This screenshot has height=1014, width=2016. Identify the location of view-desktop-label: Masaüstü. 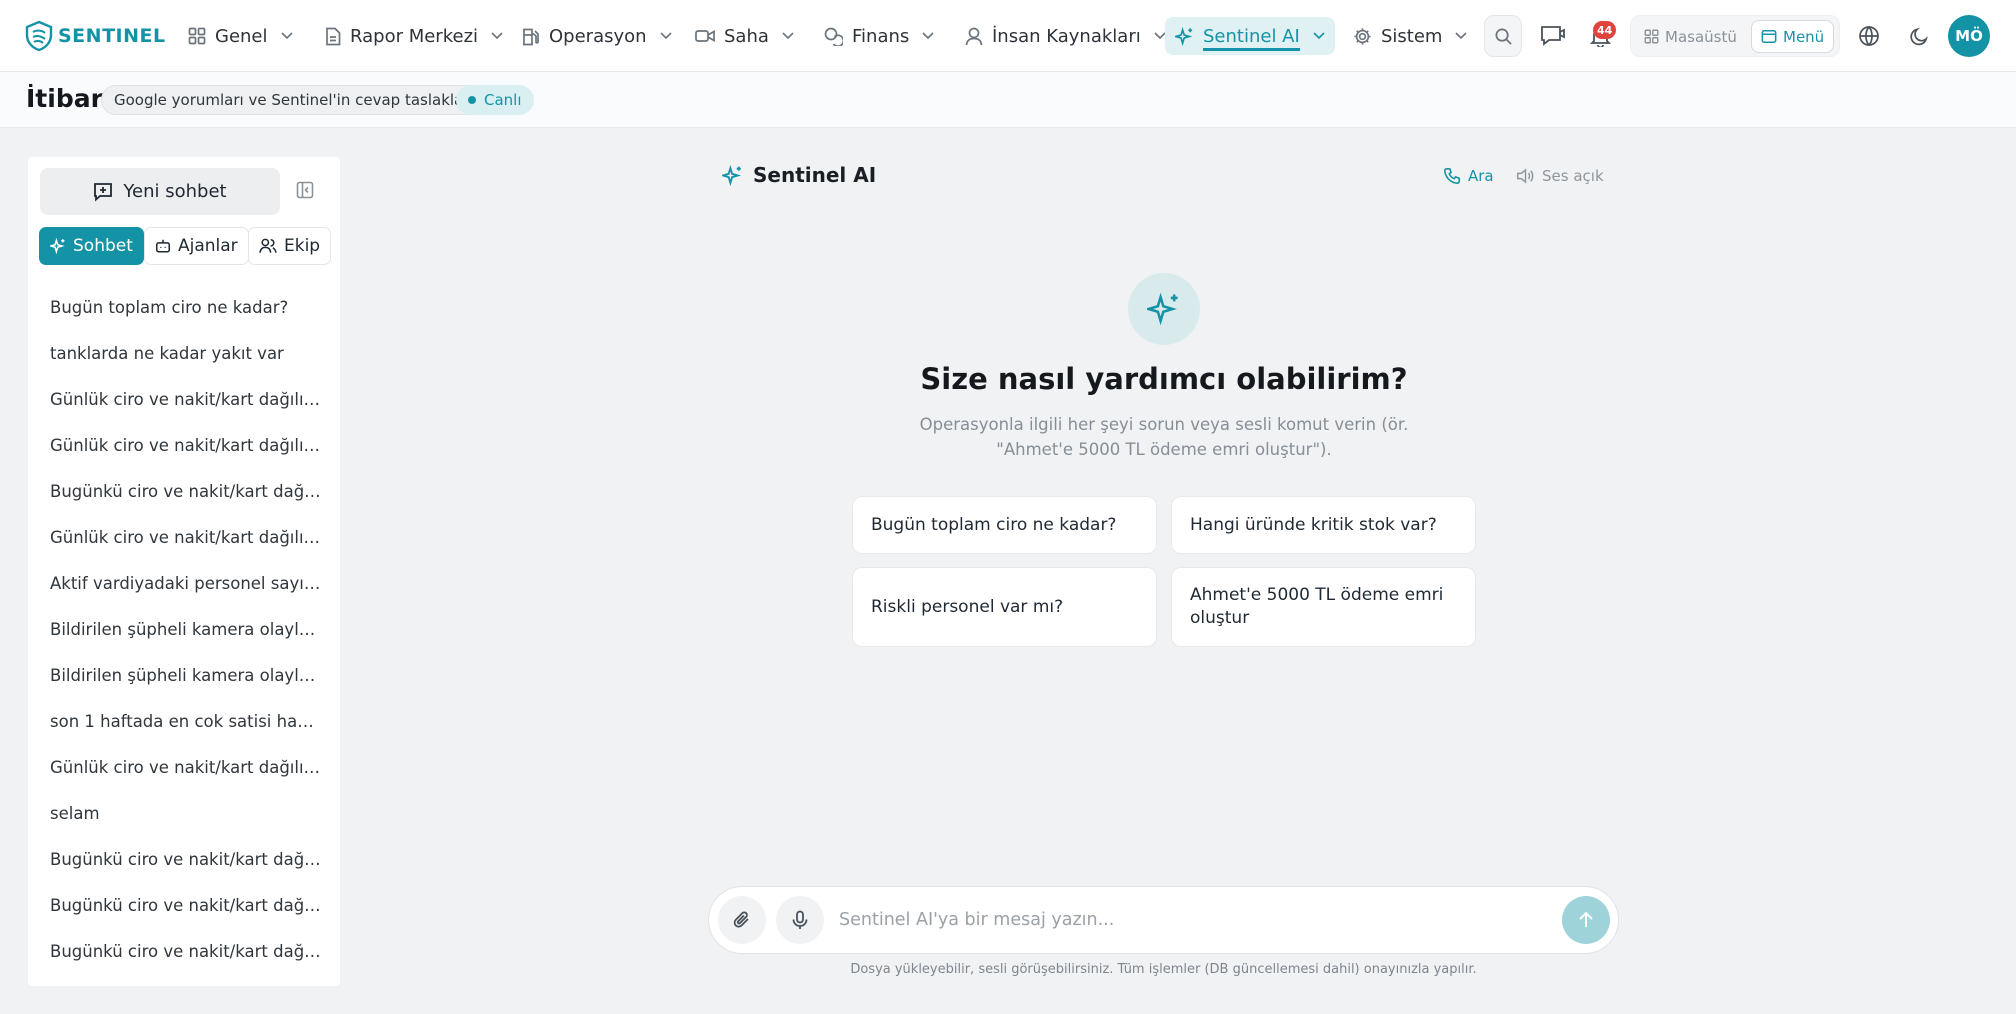
(1701, 36).